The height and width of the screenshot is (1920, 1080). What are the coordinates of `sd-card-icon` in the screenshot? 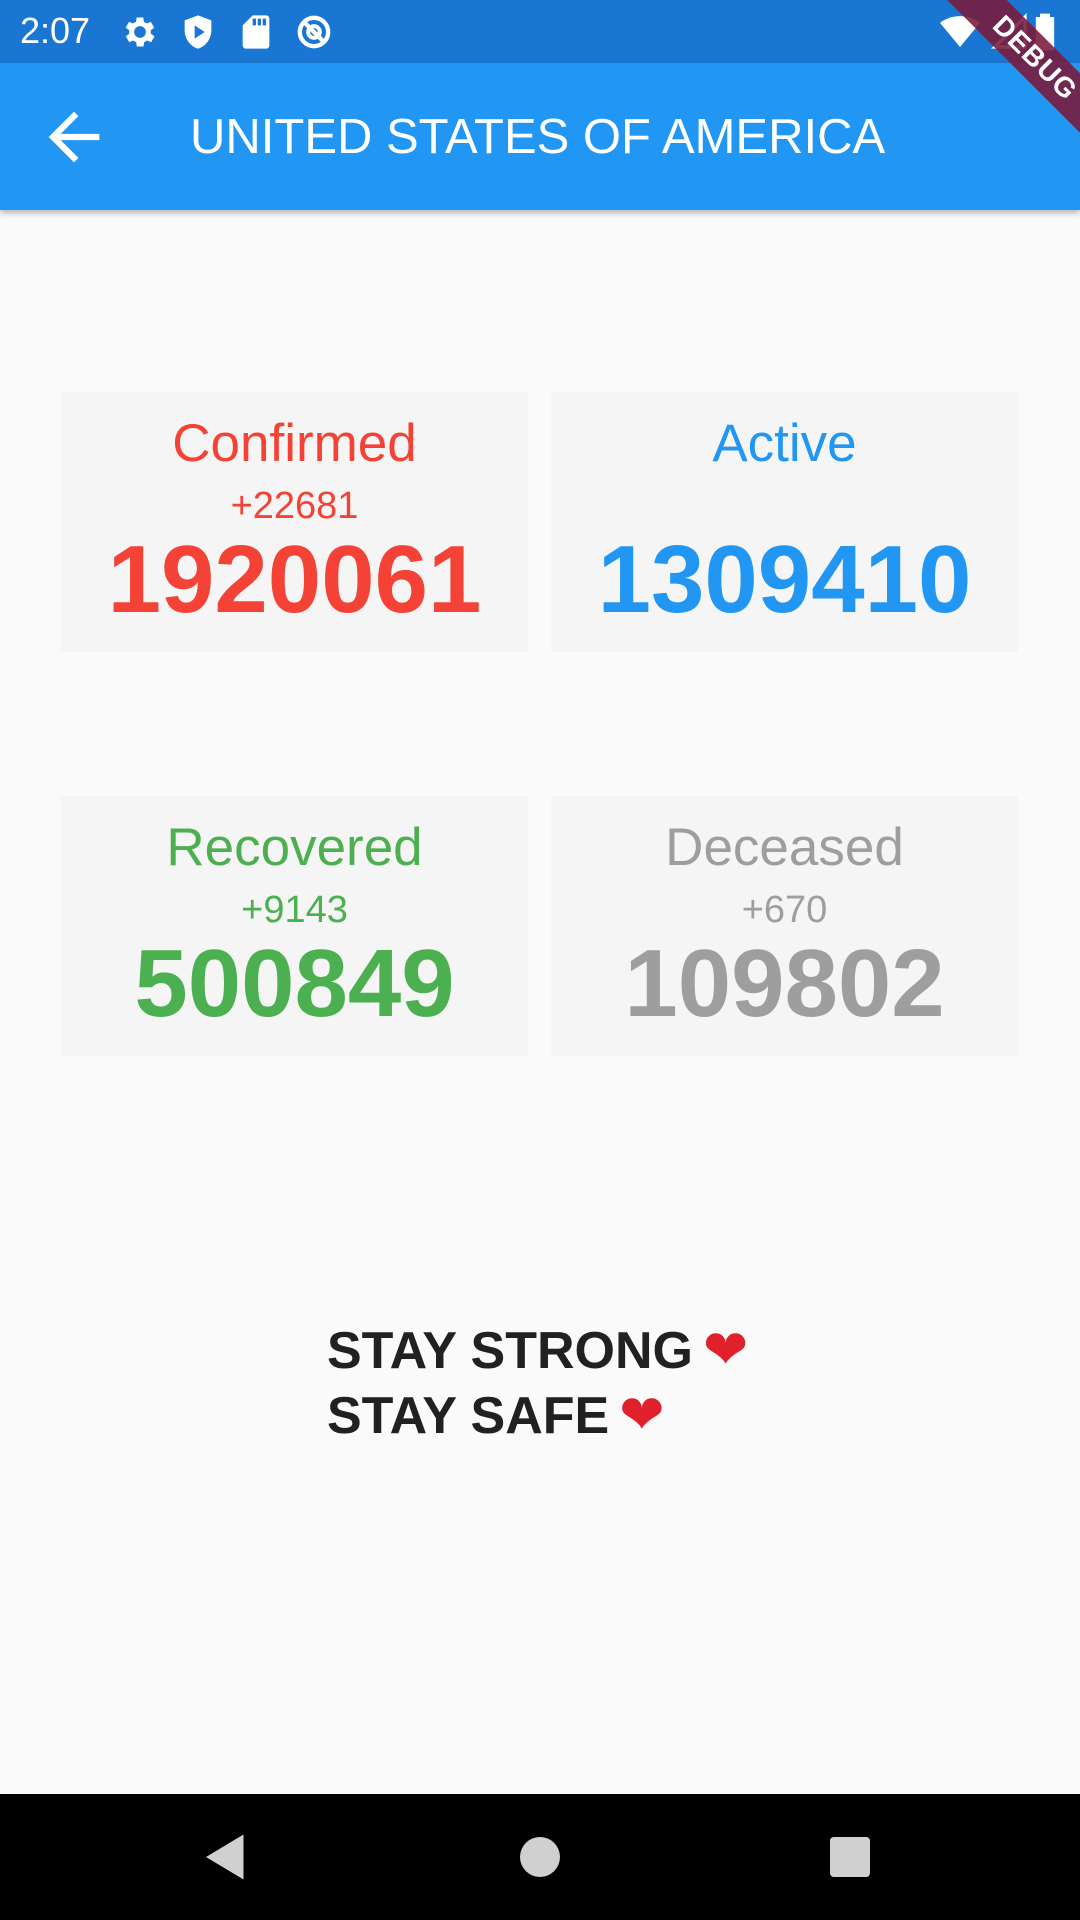 It's located at (256, 32).